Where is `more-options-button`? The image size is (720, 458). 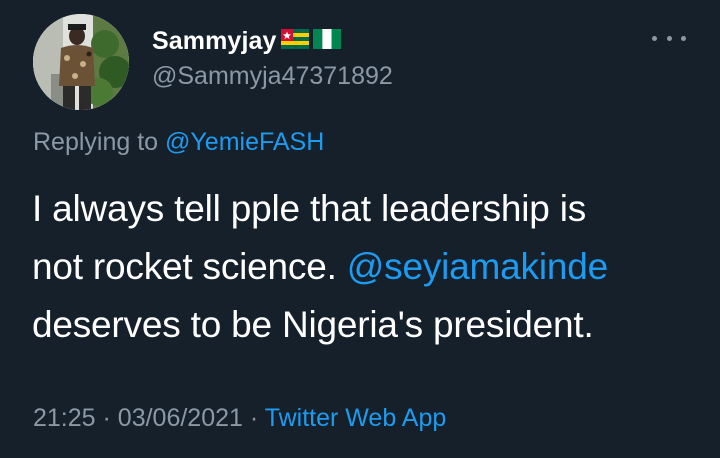
more-options-button is located at coordinates (669, 38).